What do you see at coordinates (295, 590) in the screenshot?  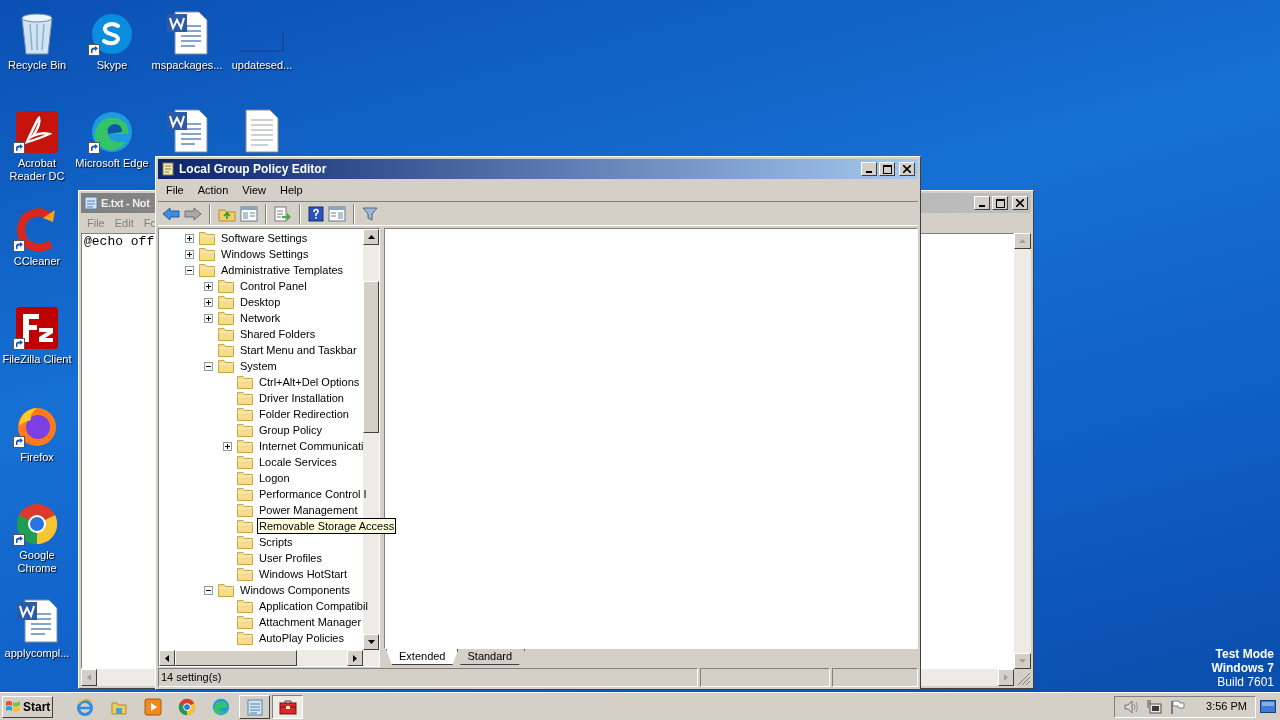 I see `tree-item-label: Windows Components` at bounding box center [295, 590].